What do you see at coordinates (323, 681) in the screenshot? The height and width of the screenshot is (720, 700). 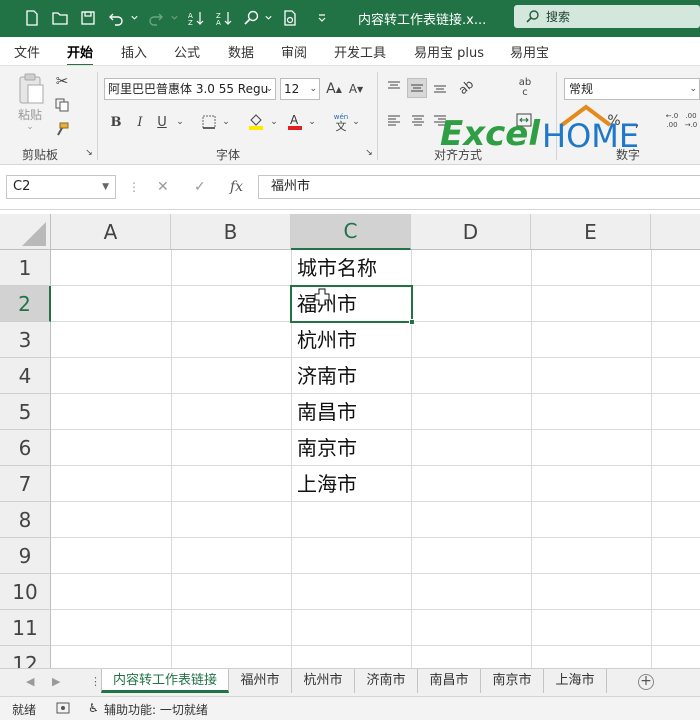 I see `sheet-tab-hangzhou: 杭州市` at bounding box center [323, 681].